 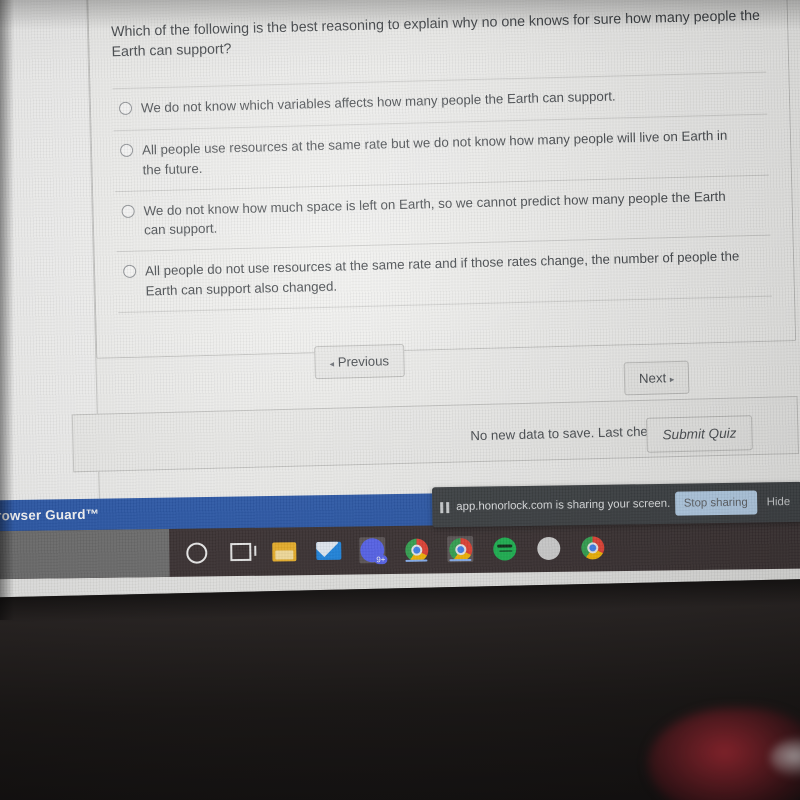 I want to click on taskbar-icons: 9+, so click(x=391, y=550).